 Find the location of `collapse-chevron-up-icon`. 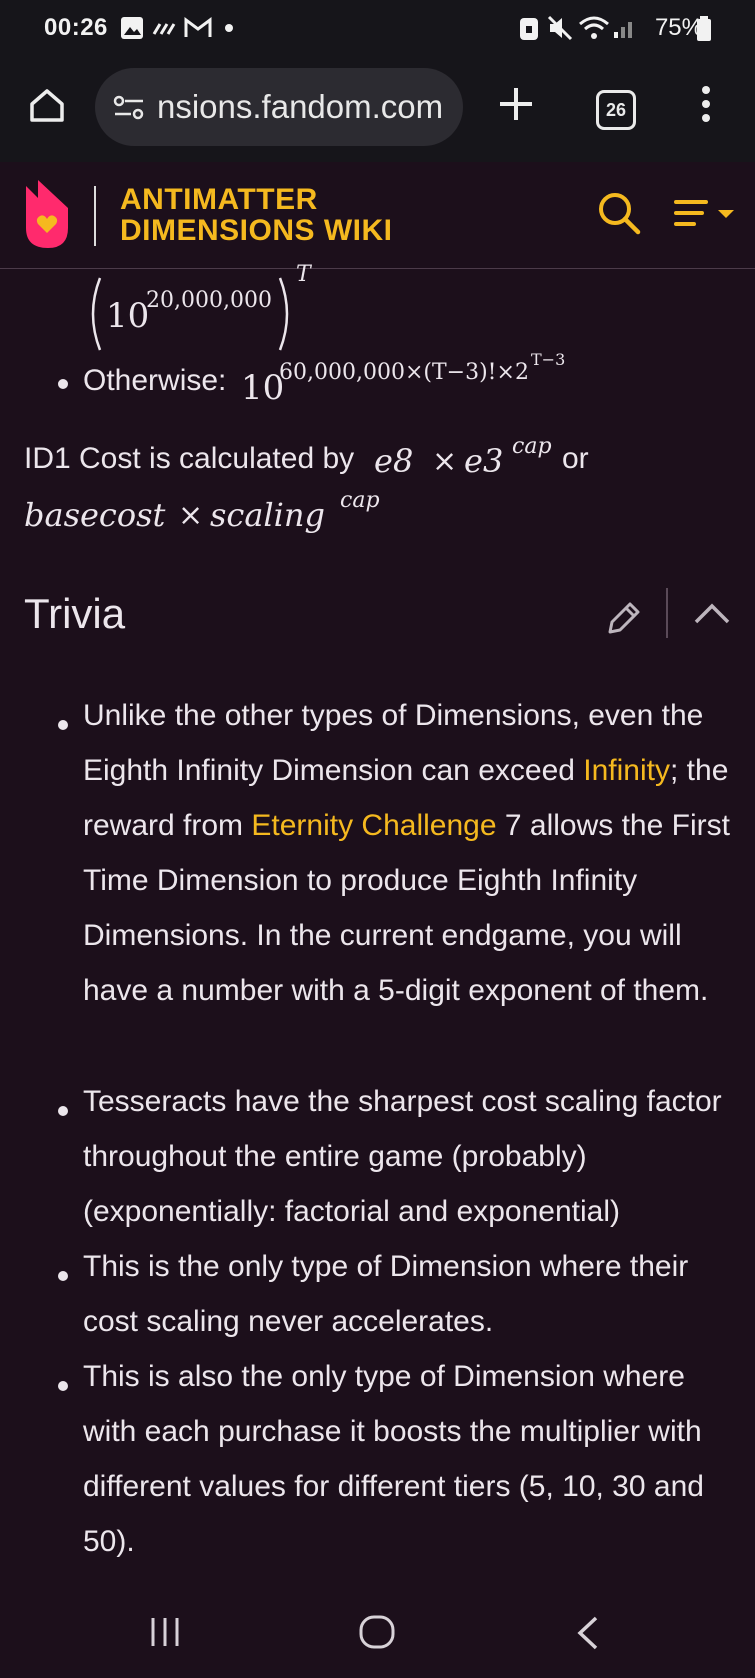

collapse-chevron-up-icon is located at coordinates (712, 613).